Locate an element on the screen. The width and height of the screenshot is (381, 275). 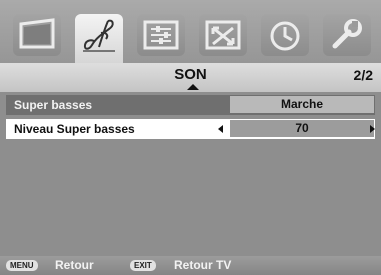
connections-arrows-icon is located at coordinates (223, 35).